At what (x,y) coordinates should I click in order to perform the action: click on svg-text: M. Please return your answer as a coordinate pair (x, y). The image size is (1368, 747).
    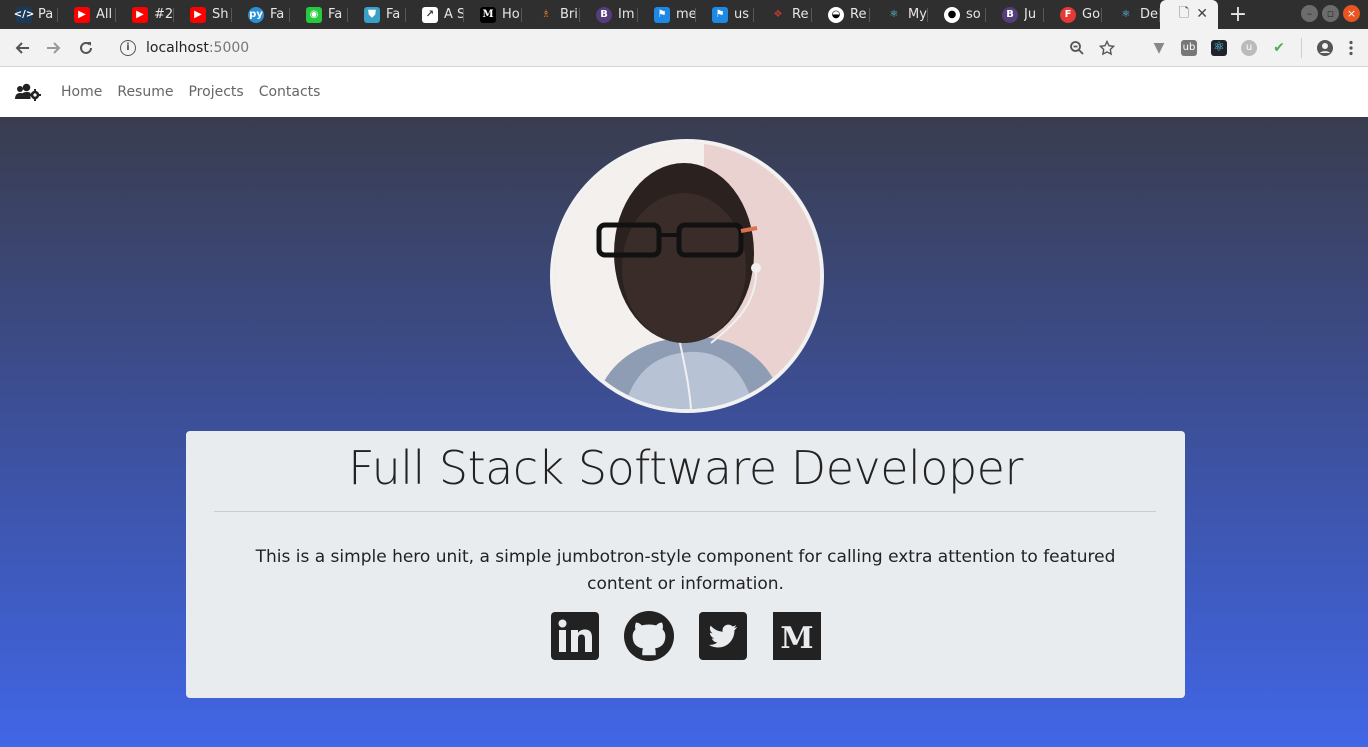
    Looking at the image, I should click on (796, 638).